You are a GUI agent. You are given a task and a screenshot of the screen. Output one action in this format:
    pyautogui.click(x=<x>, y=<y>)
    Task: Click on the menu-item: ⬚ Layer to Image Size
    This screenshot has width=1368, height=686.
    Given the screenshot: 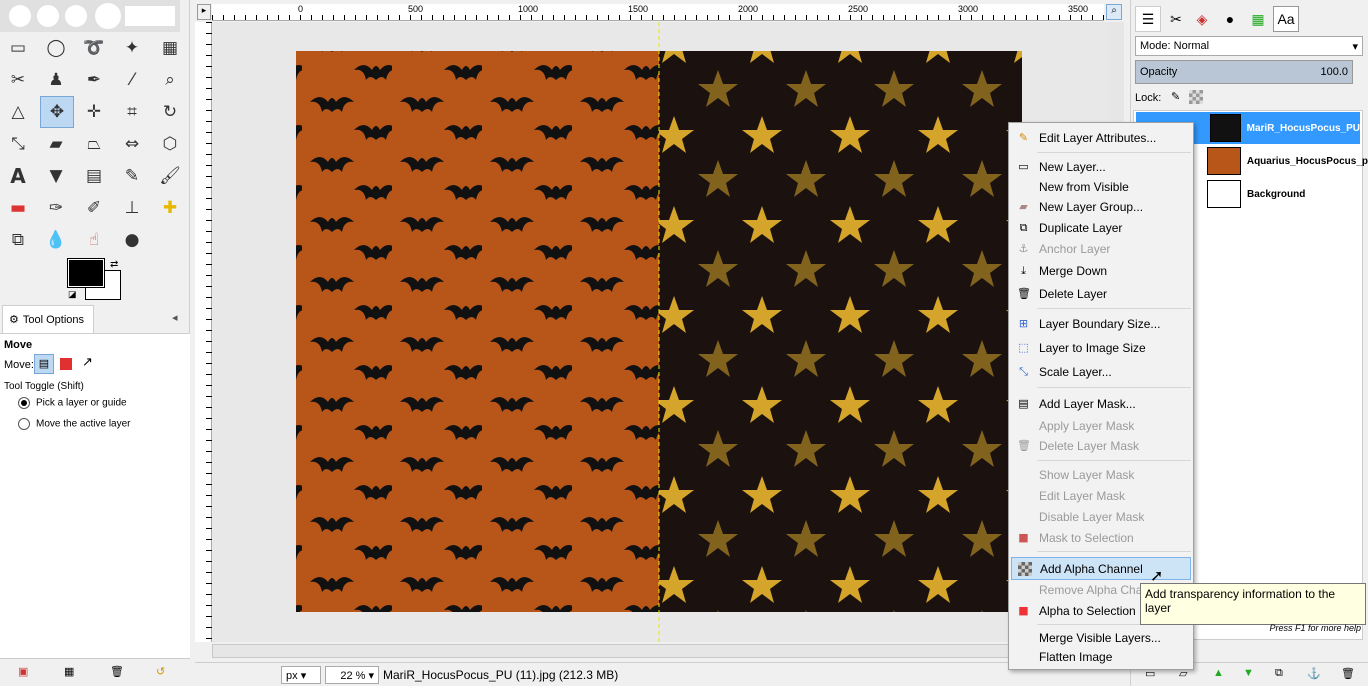 What is the action you would take?
    pyautogui.click(x=1101, y=348)
    